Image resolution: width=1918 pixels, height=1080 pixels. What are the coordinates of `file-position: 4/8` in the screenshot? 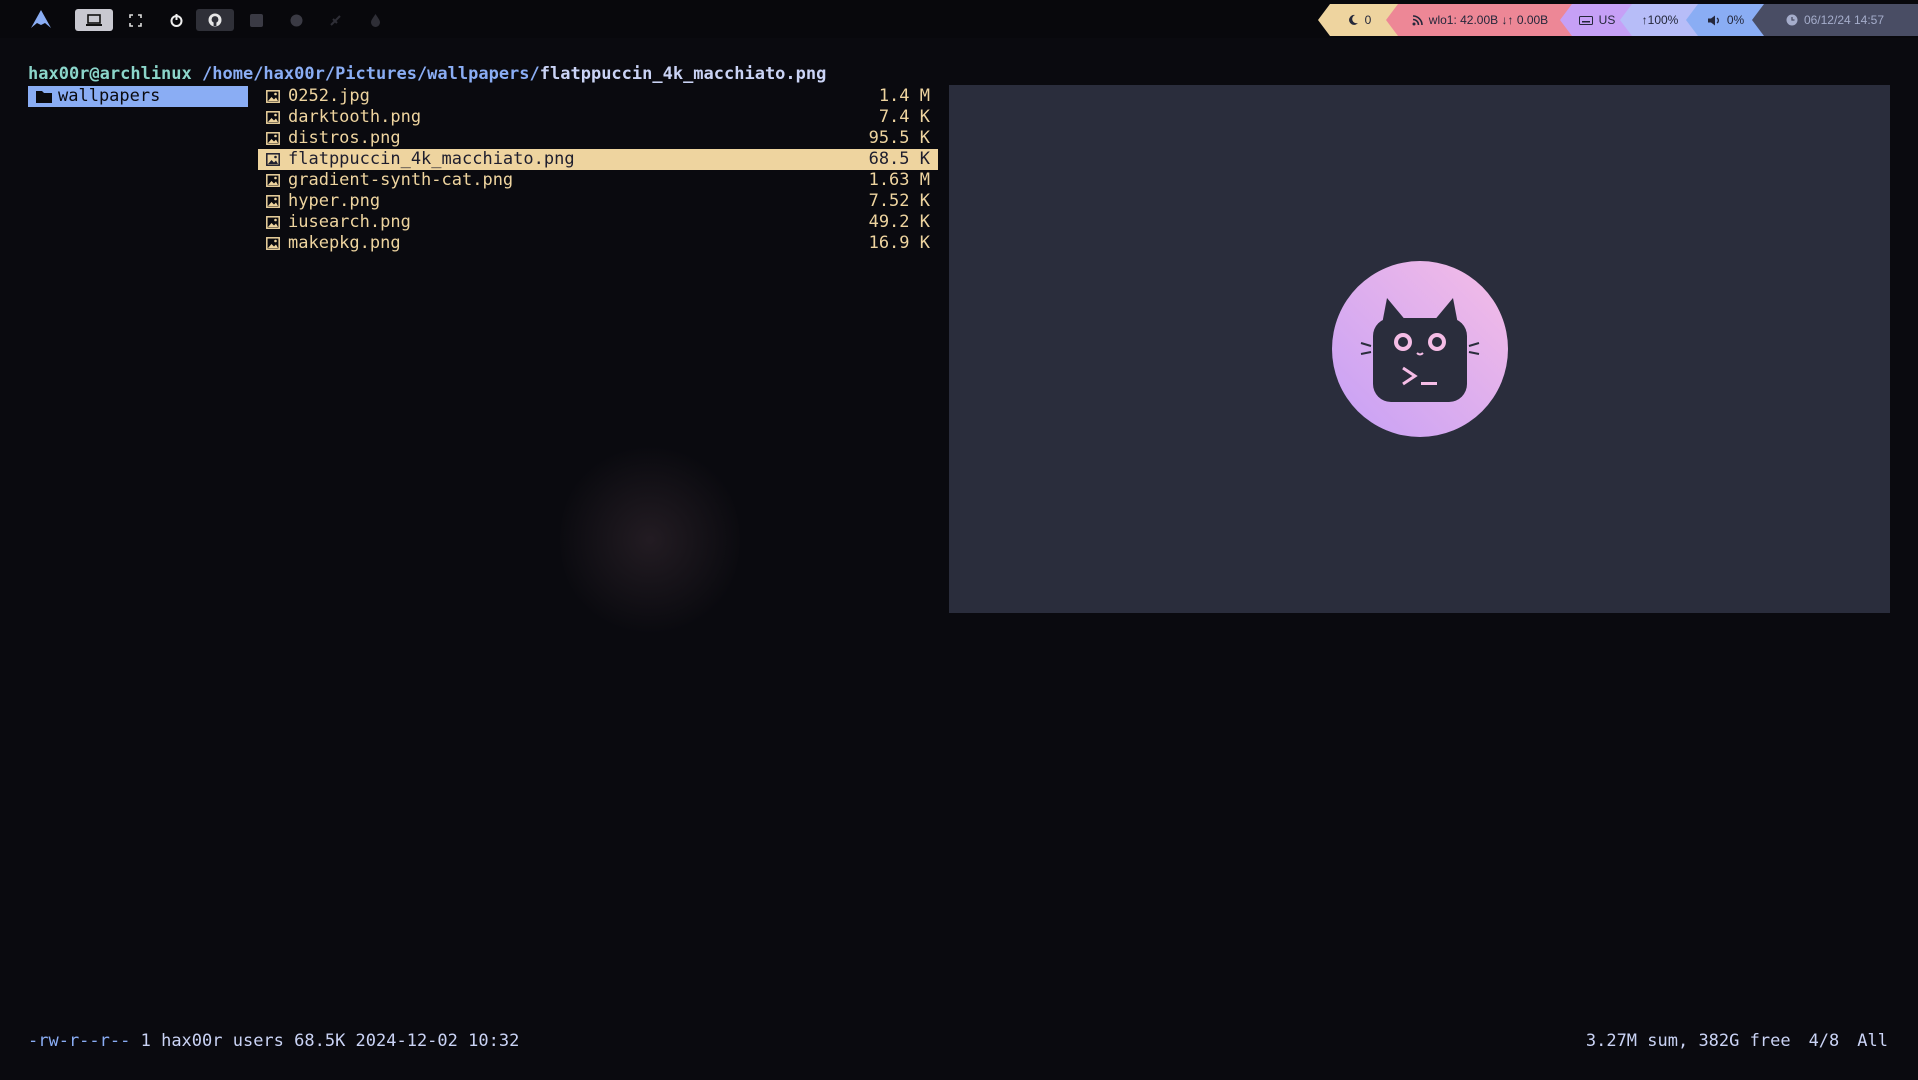 It's located at (1824, 1041).